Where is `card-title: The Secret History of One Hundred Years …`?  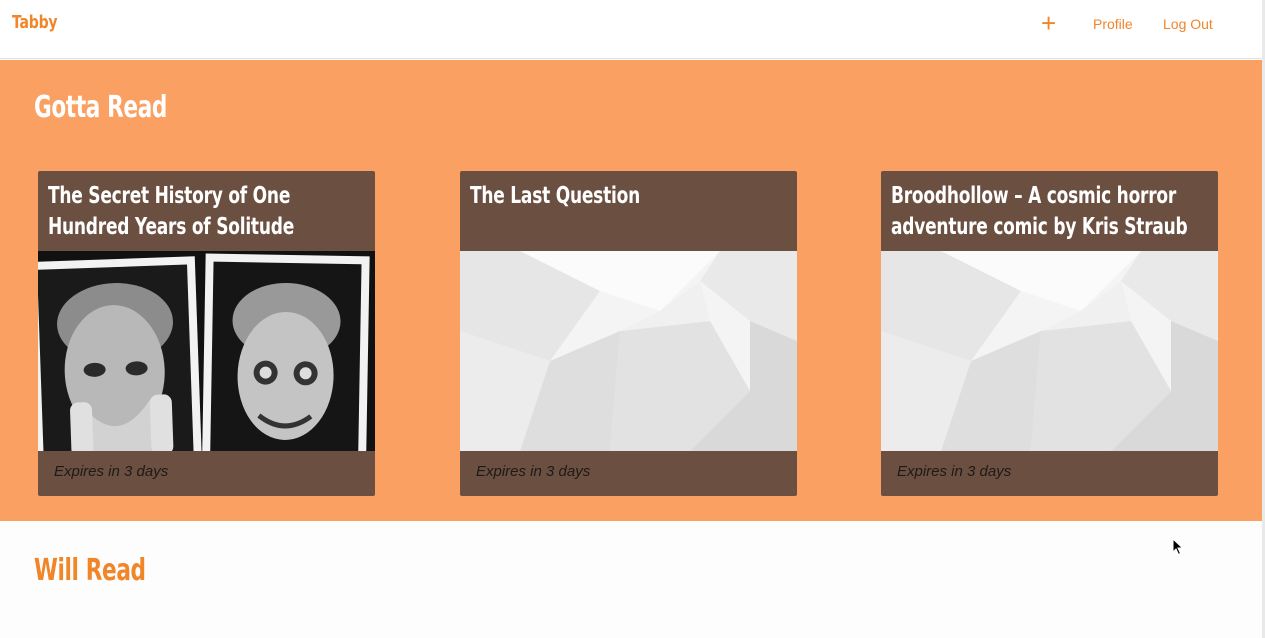
card-title: The Secret History of One Hundred Years … is located at coordinates (171, 211).